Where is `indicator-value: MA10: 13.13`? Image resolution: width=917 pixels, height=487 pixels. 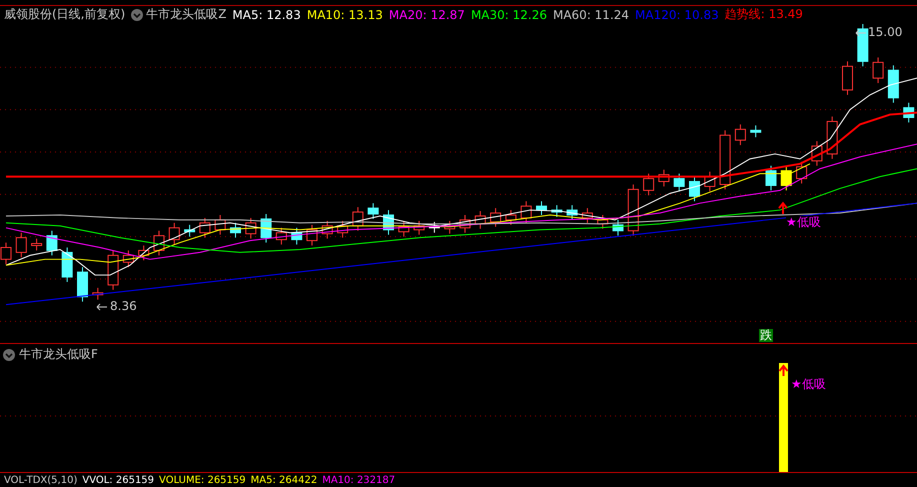
indicator-value: MA10: 13.13 is located at coordinates (344, 15).